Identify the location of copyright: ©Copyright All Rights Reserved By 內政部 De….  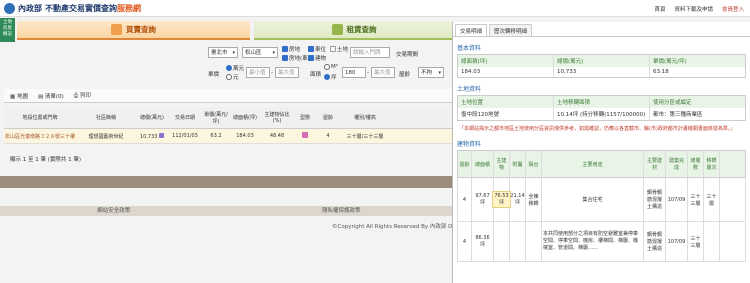
(397, 227).